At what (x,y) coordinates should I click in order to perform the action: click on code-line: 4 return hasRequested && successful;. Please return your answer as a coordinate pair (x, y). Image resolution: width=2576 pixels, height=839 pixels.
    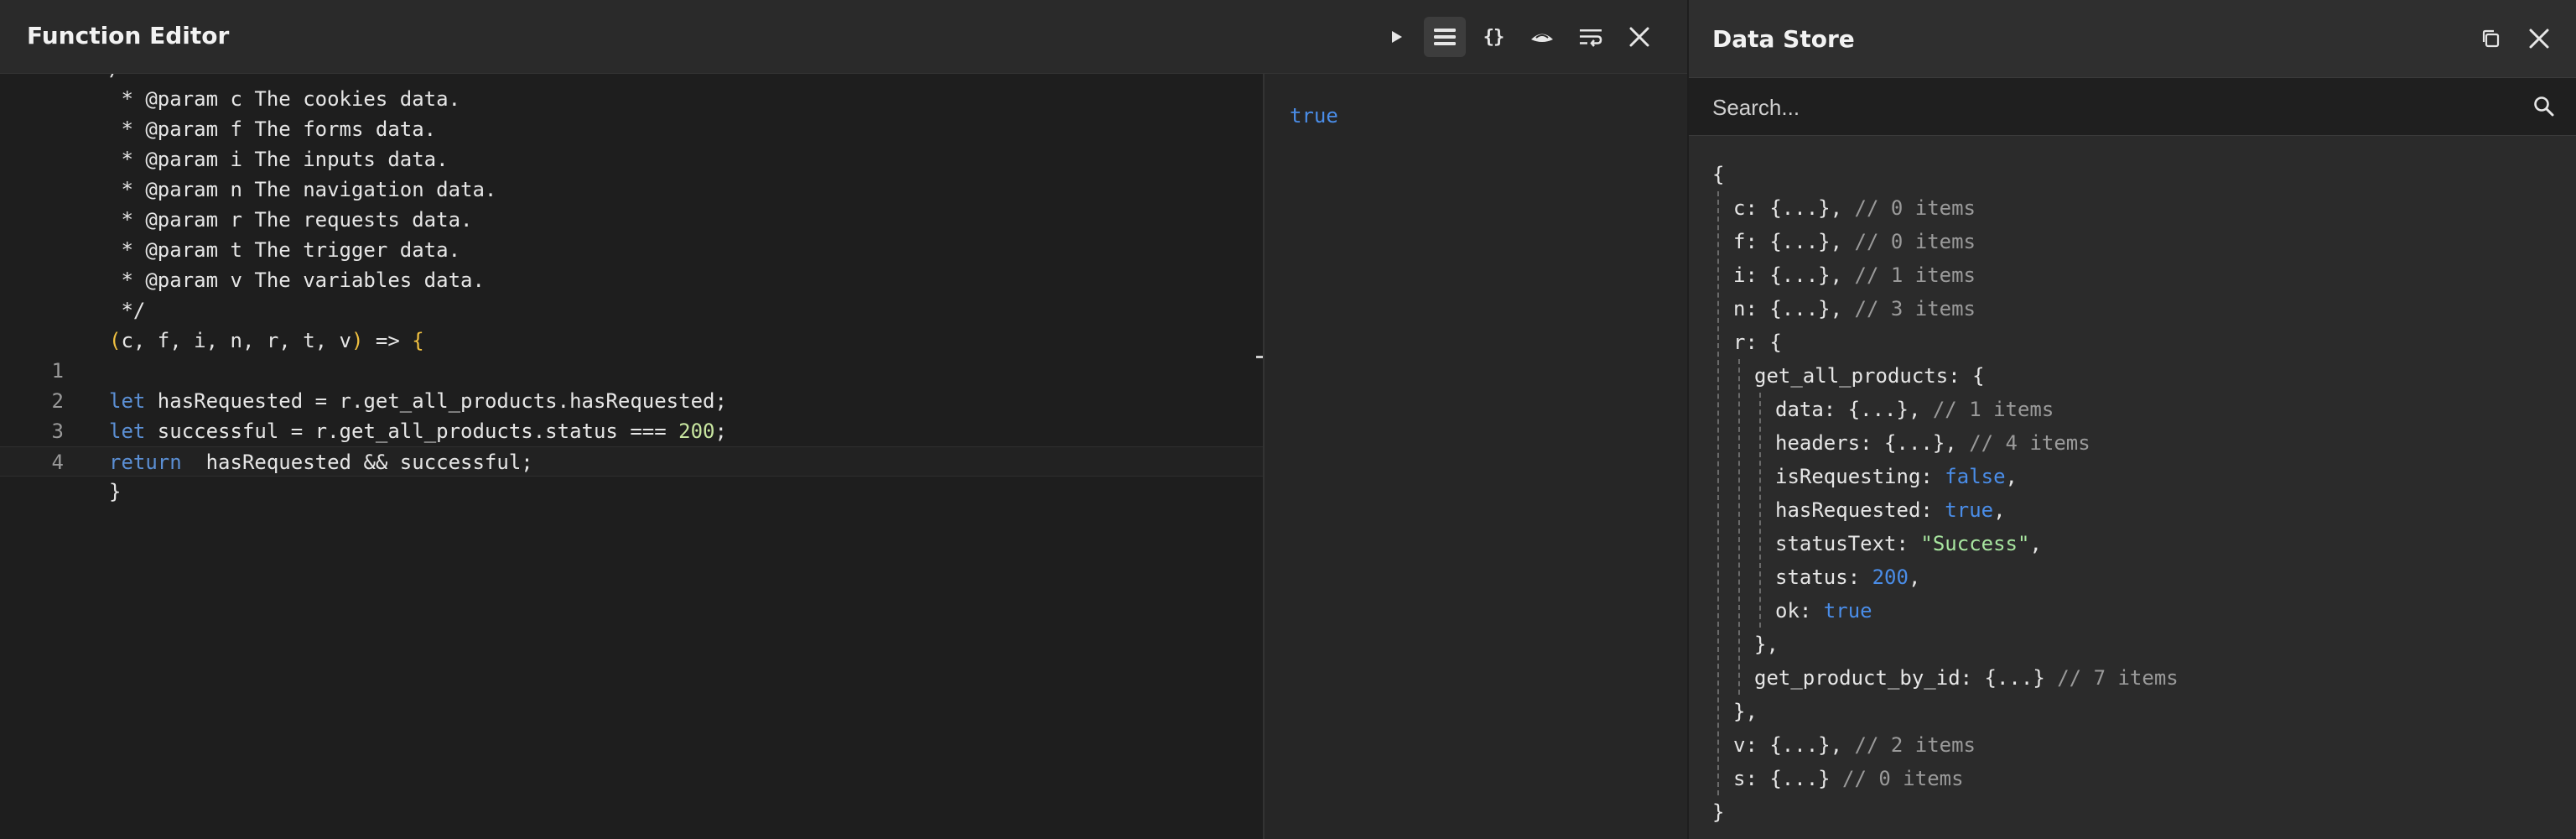
    Looking at the image, I should click on (631, 461).